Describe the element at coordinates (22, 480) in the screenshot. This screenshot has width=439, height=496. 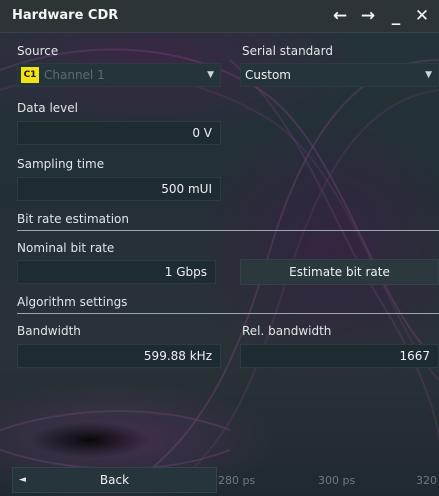
I see `chevron-left-icon: ◄` at that location.